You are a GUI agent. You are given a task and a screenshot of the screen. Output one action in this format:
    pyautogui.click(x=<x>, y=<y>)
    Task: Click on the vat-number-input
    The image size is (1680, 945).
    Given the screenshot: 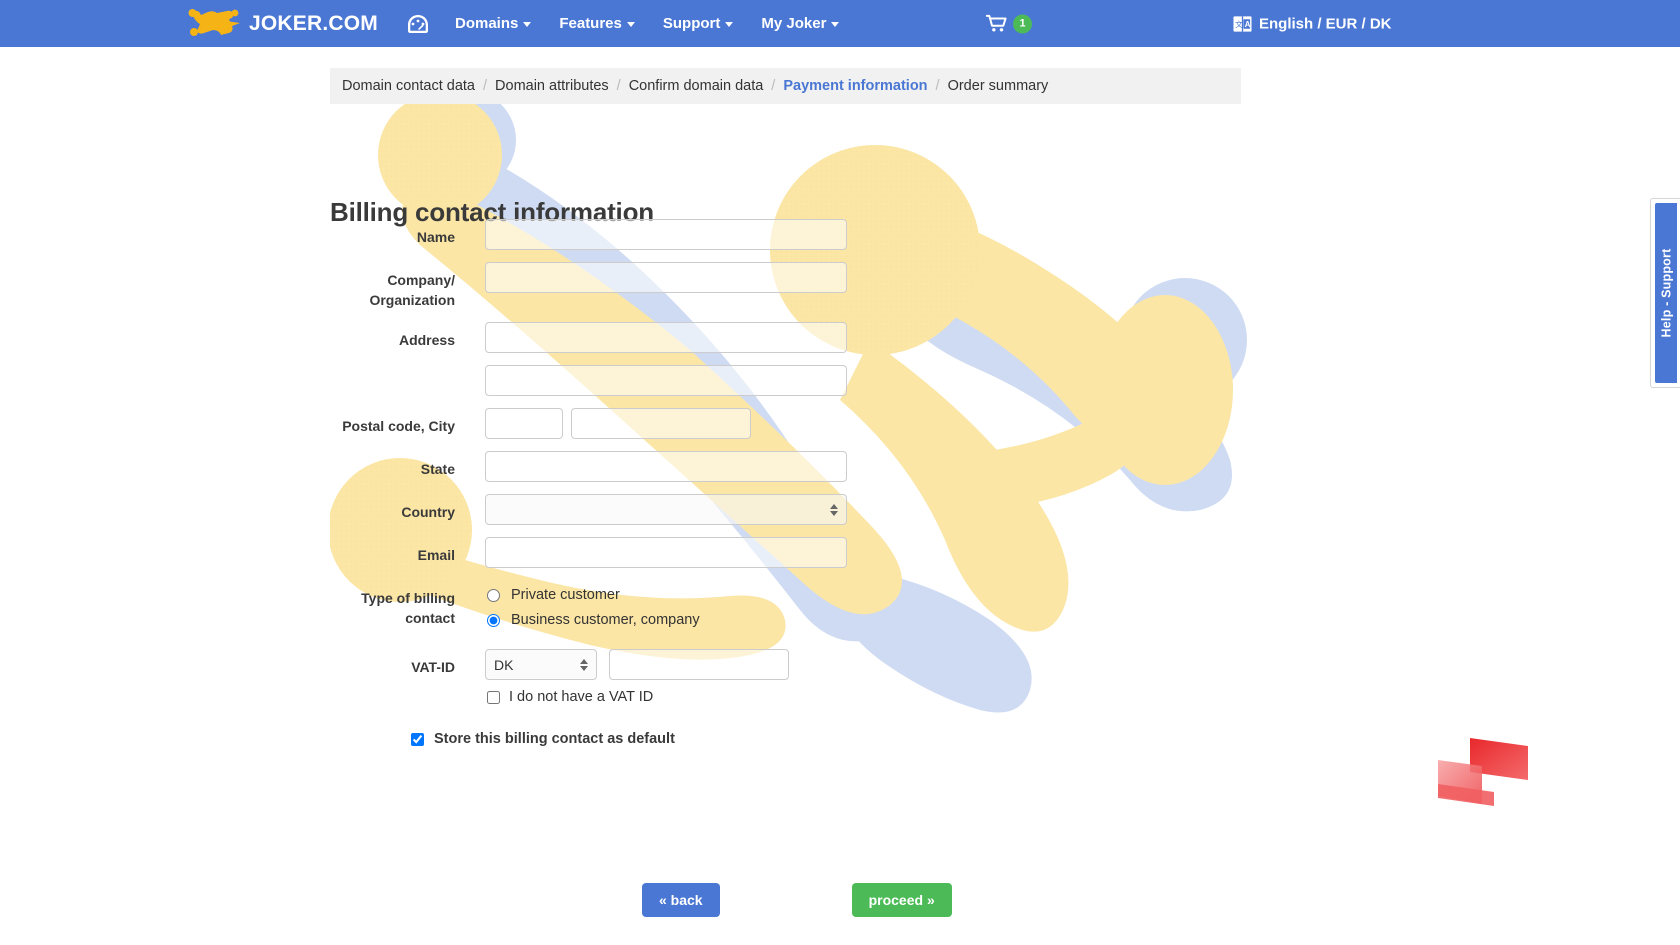 What is the action you would take?
    pyautogui.click(x=699, y=664)
    